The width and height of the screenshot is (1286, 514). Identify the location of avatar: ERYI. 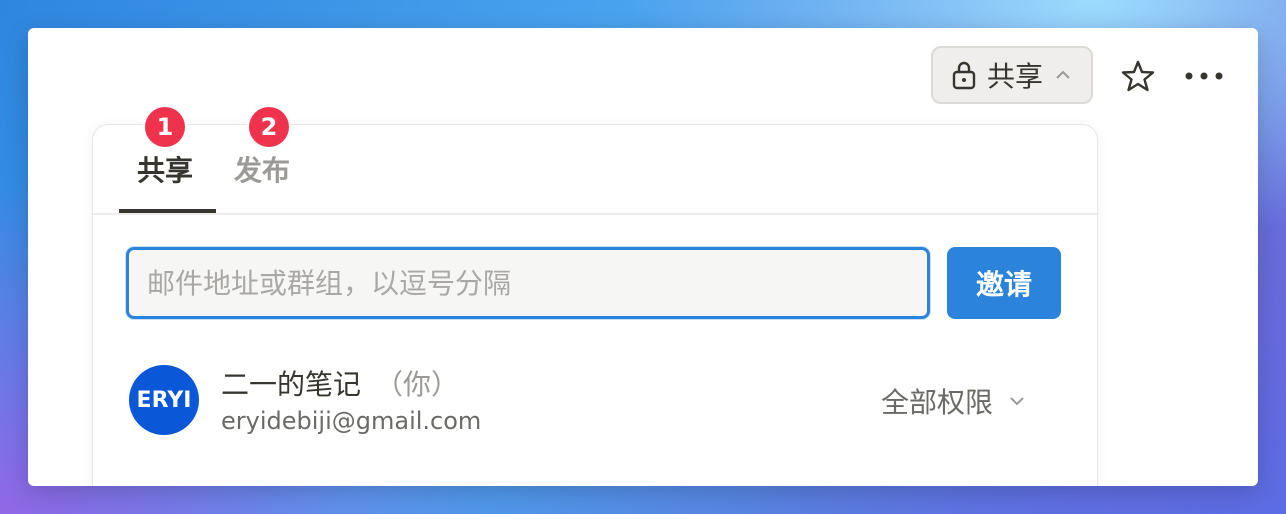
(164, 400).